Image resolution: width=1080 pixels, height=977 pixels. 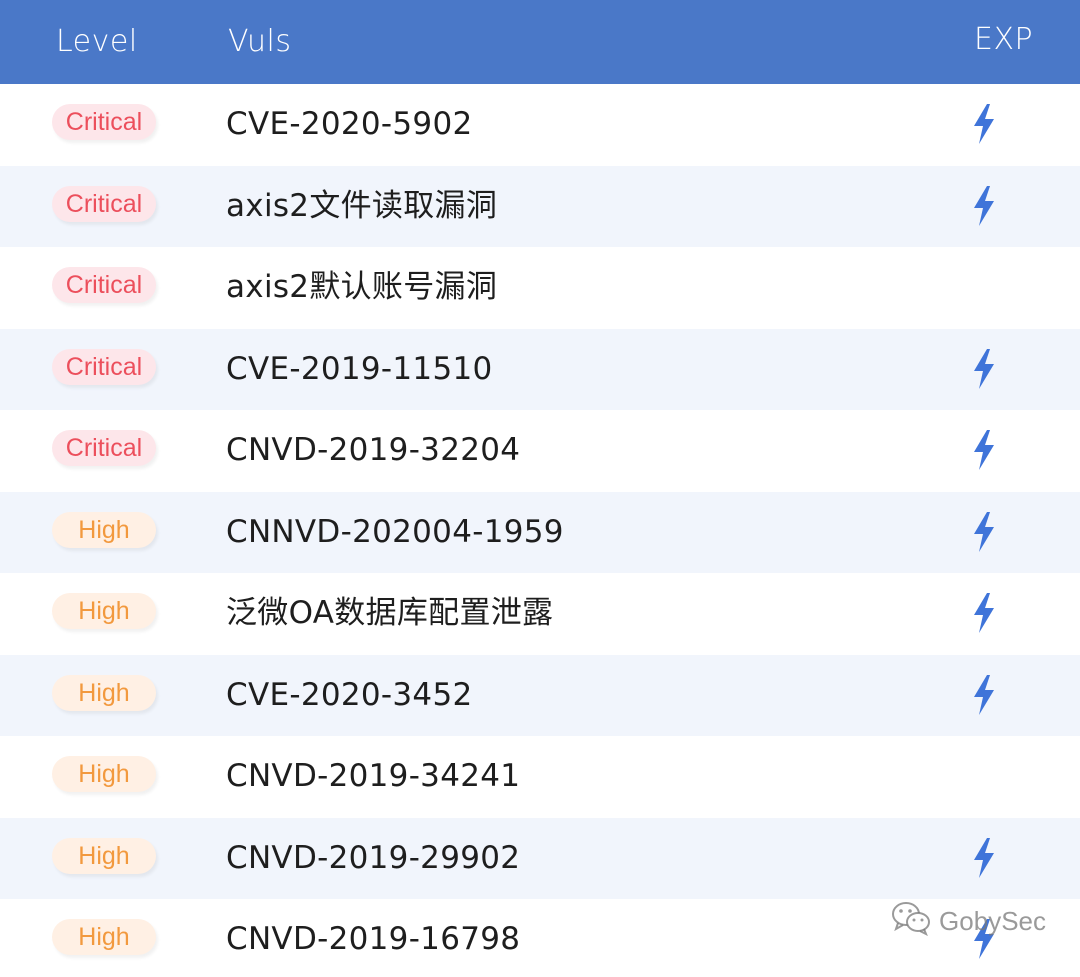 What do you see at coordinates (1003, 40) in the screenshot?
I see `column-header-exp: EXP` at bounding box center [1003, 40].